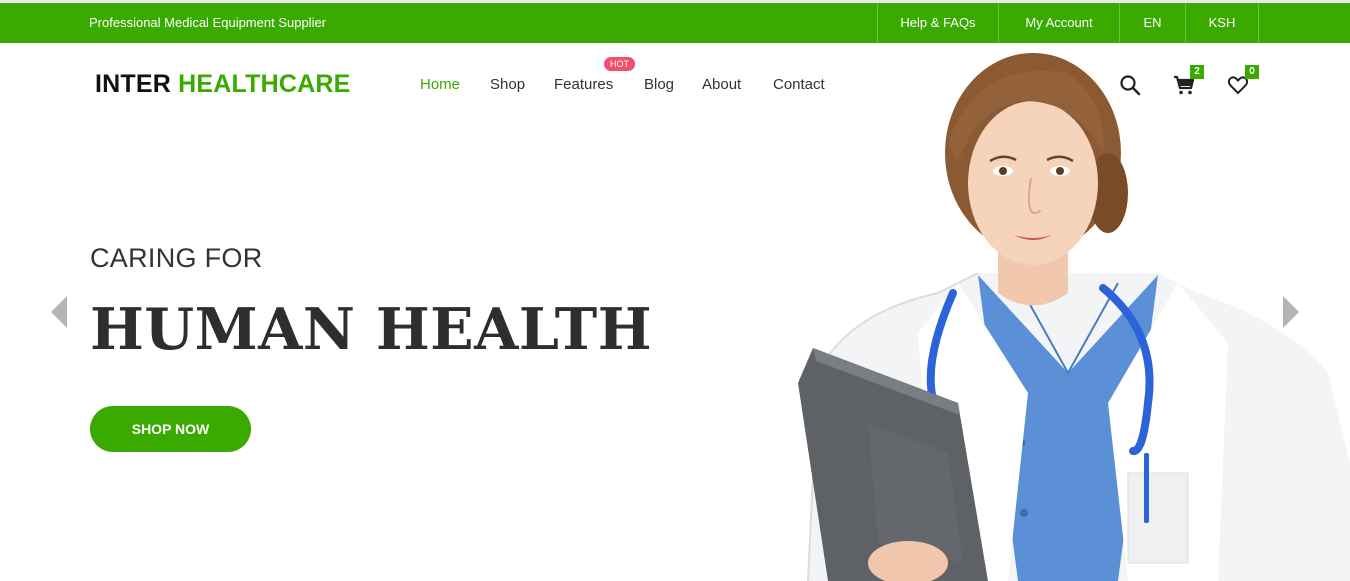 This screenshot has width=1350, height=581. I want to click on hero-title: HUMAN HEALTH, so click(371, 329).